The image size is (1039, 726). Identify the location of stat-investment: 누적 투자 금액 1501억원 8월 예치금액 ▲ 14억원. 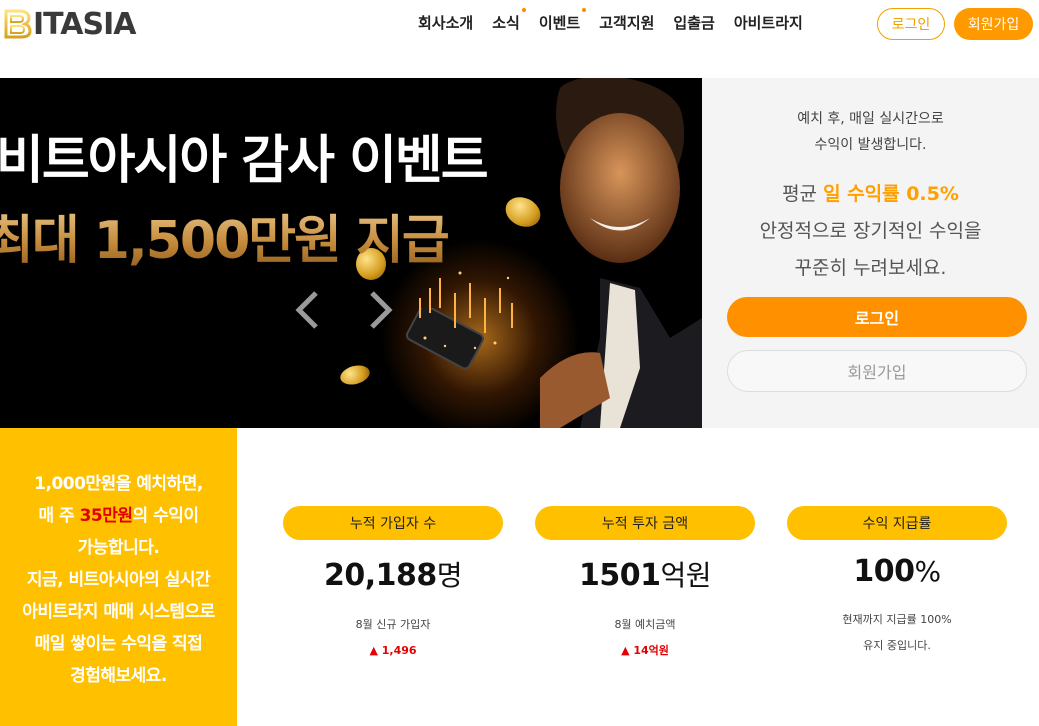
(645, 585).